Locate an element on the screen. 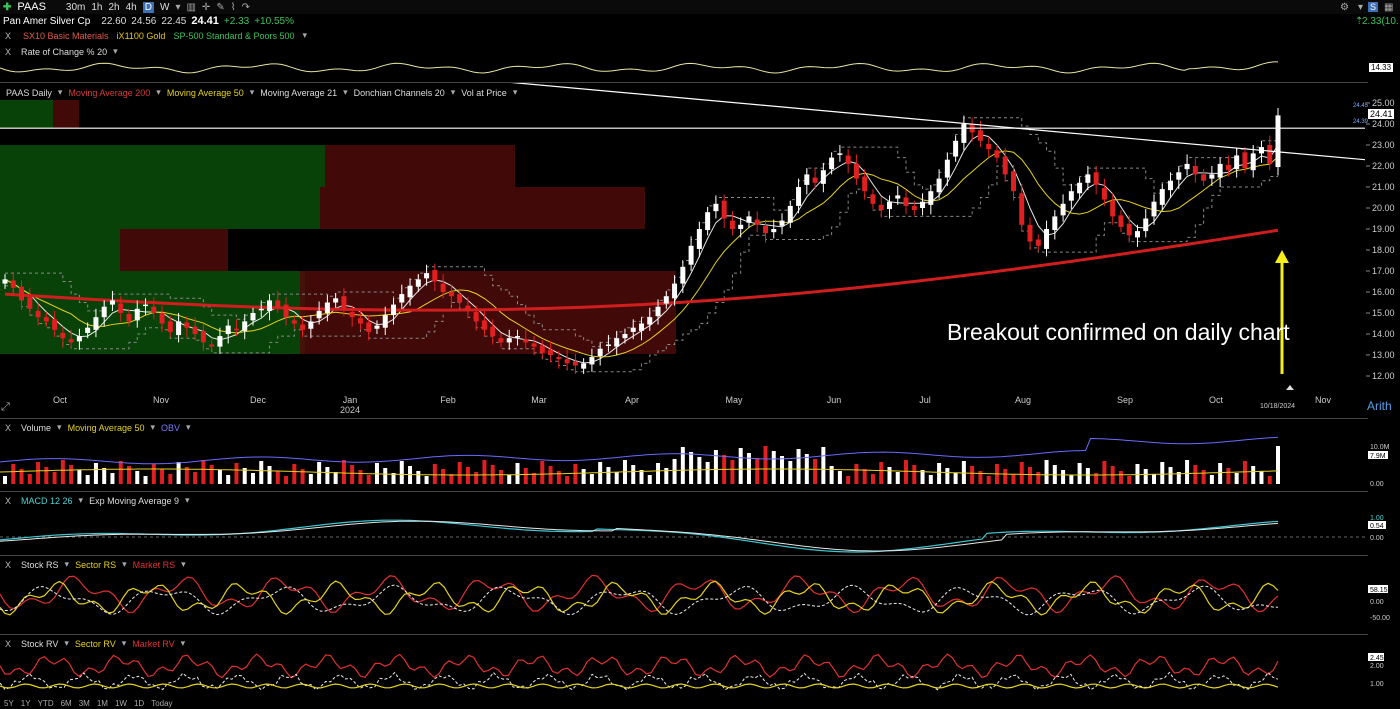  brush-icon: ⌇ is located at coordinates (233, 7).